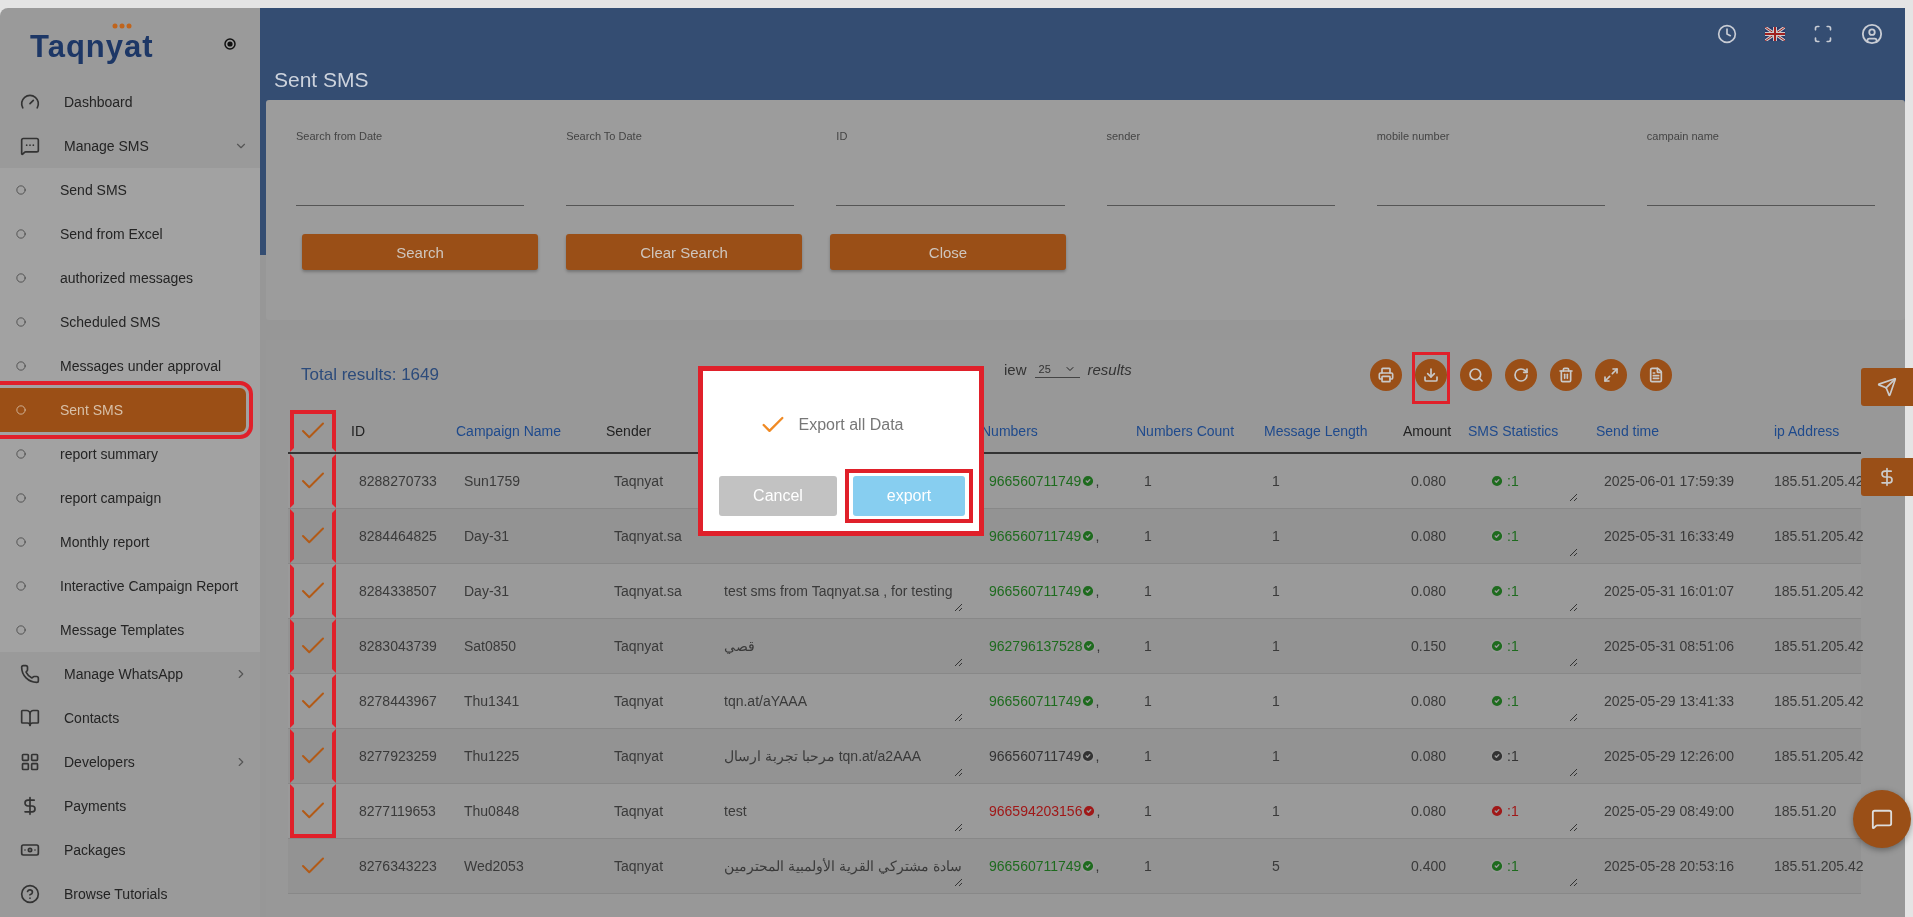  Describe the element at coordinates (948, 252) in the screenshot. I see `close-button: Close` at that location.